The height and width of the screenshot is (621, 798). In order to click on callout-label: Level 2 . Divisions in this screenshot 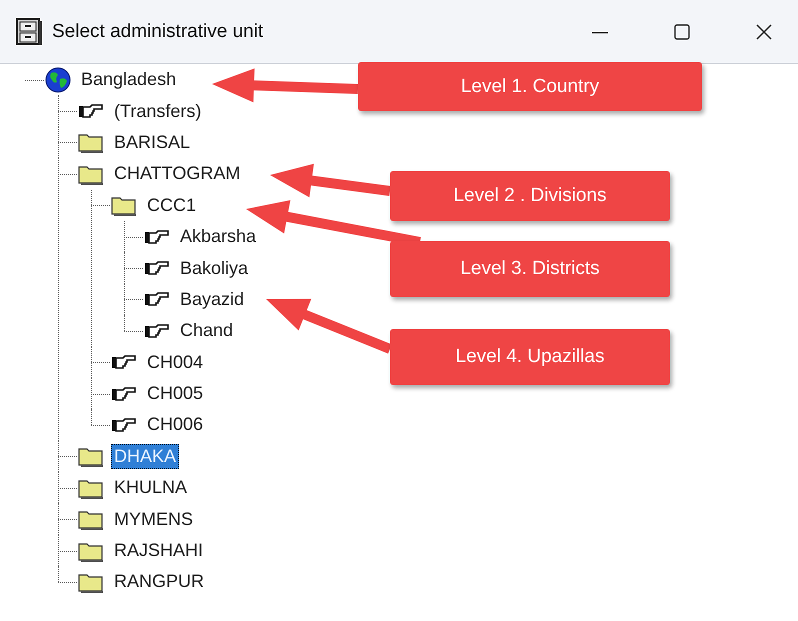, I will do `click(530, 196)`.